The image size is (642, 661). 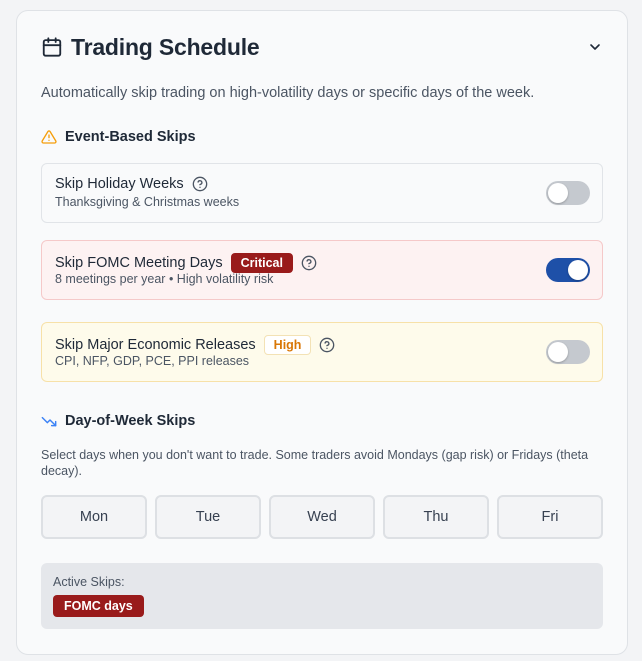 What do you see at coordinates (98, 606) in the screenshot?
I see `active-skip-tag: FOMC days` at bounding box center [98, 606].